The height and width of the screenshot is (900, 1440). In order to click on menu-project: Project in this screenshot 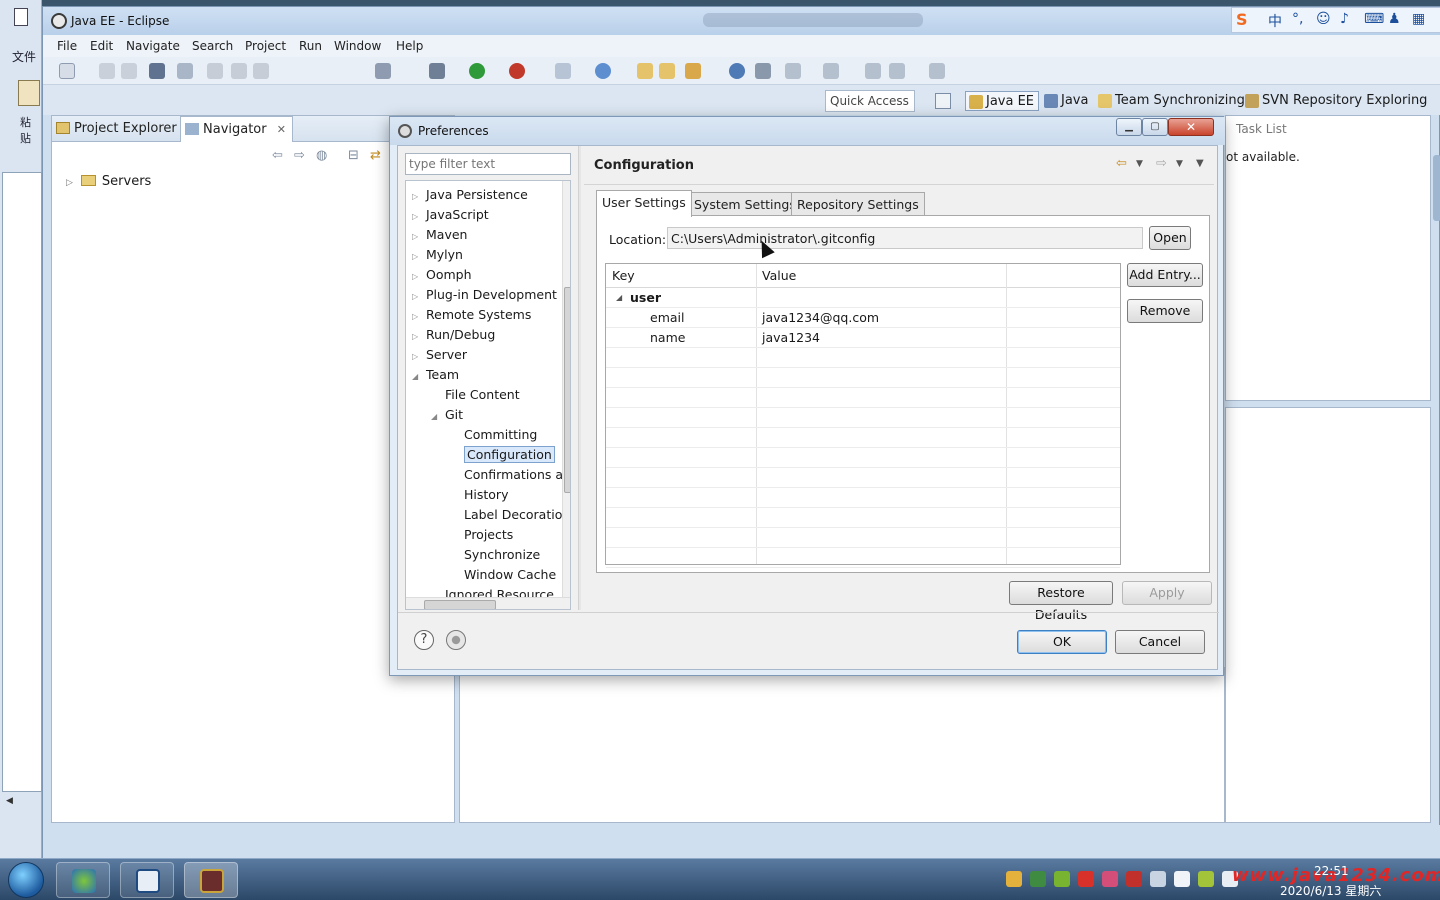, I will do `click(265, 46)`.